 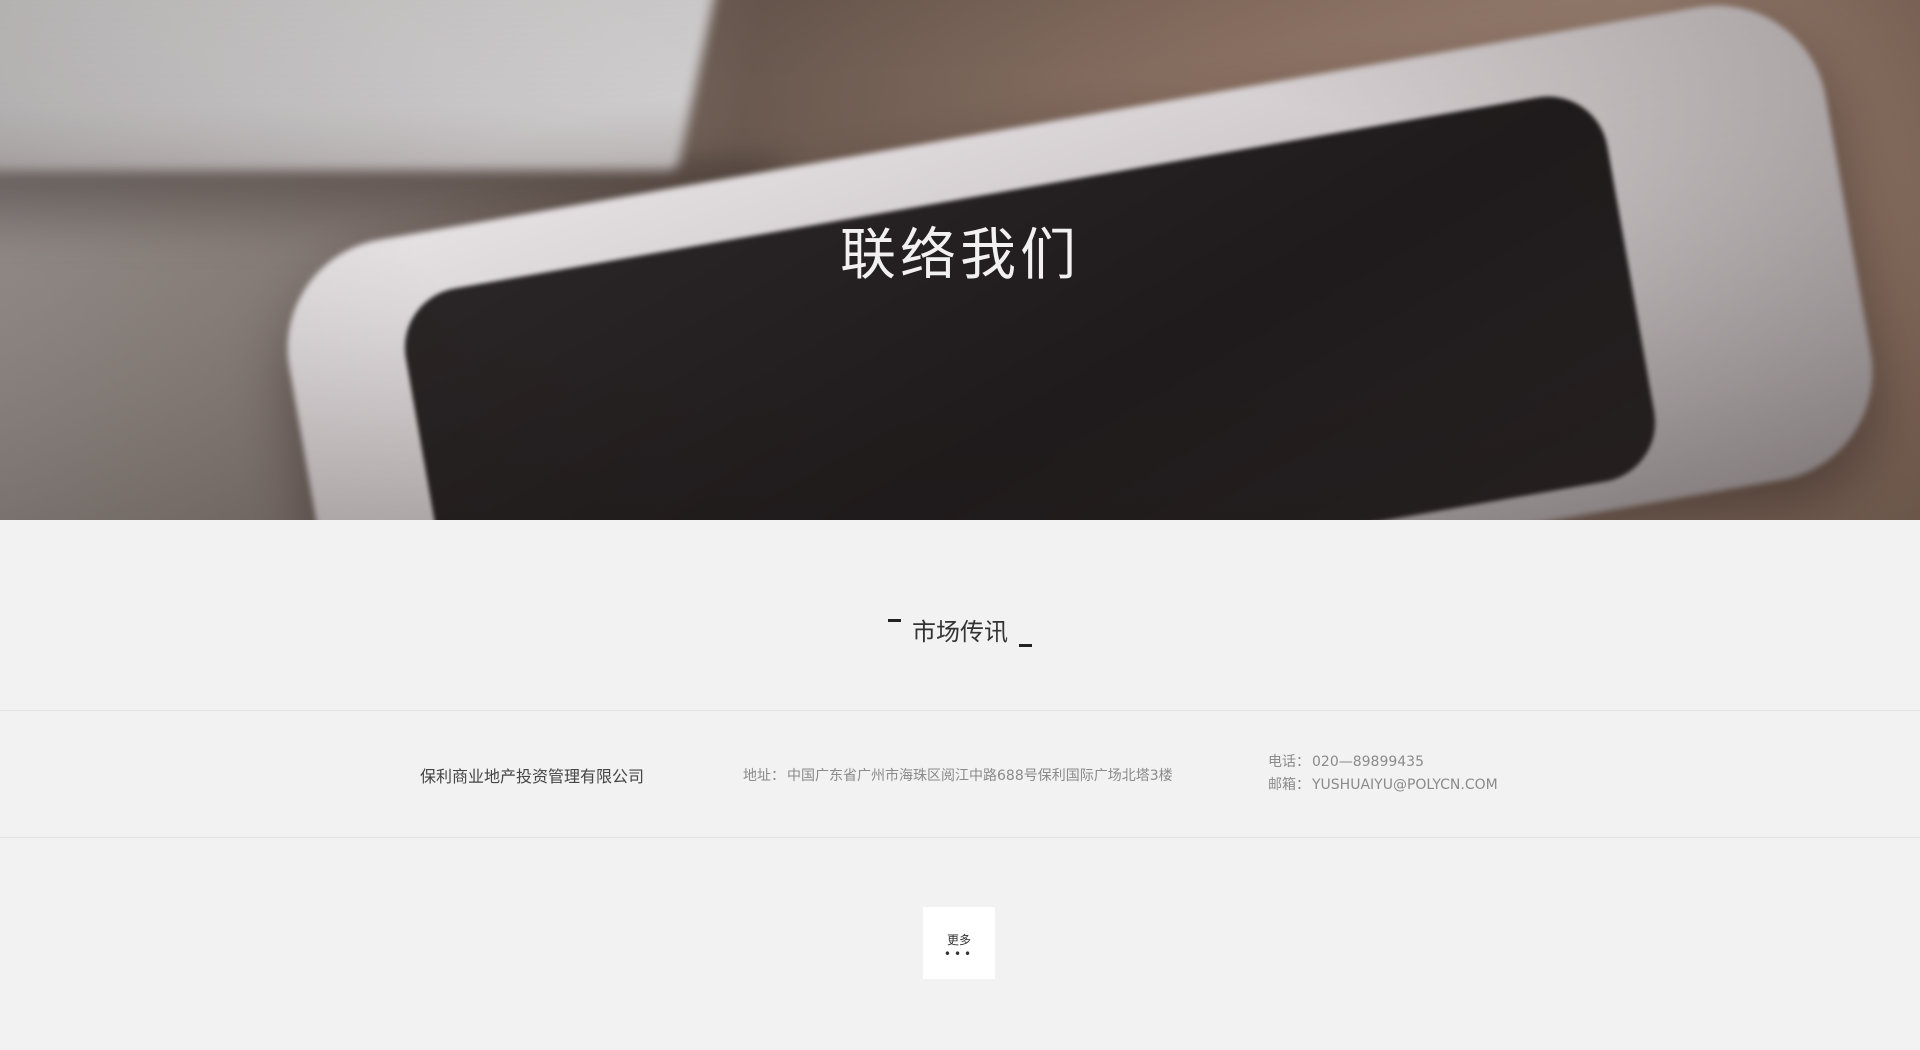 I want to click on title-left-dash, so click(x=894, y=620).